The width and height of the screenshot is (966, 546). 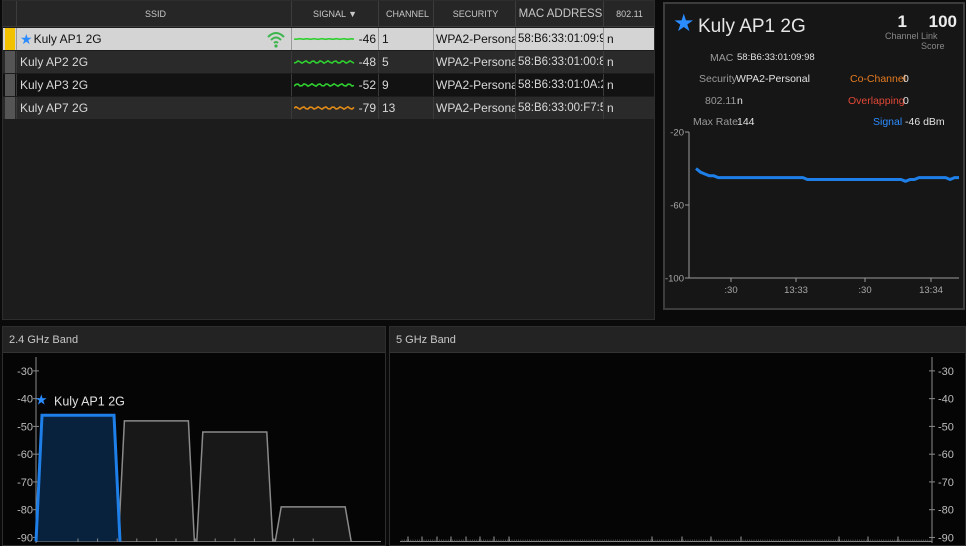 What do you see at coordinates (827, 175) in the screenshot?
I see `signal-history-line` at bounding box center [827, 175].